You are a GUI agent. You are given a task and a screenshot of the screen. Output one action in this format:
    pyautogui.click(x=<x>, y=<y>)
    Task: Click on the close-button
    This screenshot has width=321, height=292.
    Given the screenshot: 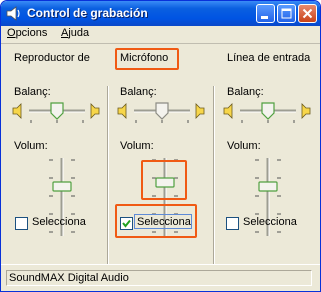 What is the action you would take?
    pyautogui.click(x=307, y=13)
    